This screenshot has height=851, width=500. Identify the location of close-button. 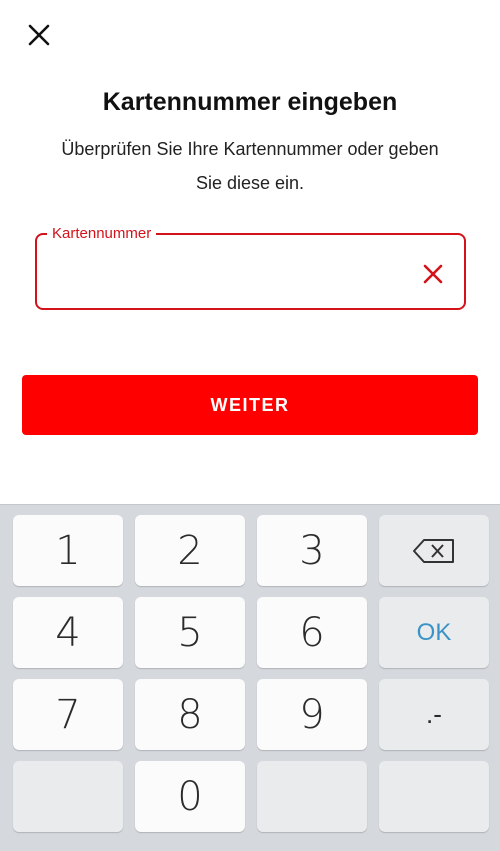
(39, 35).